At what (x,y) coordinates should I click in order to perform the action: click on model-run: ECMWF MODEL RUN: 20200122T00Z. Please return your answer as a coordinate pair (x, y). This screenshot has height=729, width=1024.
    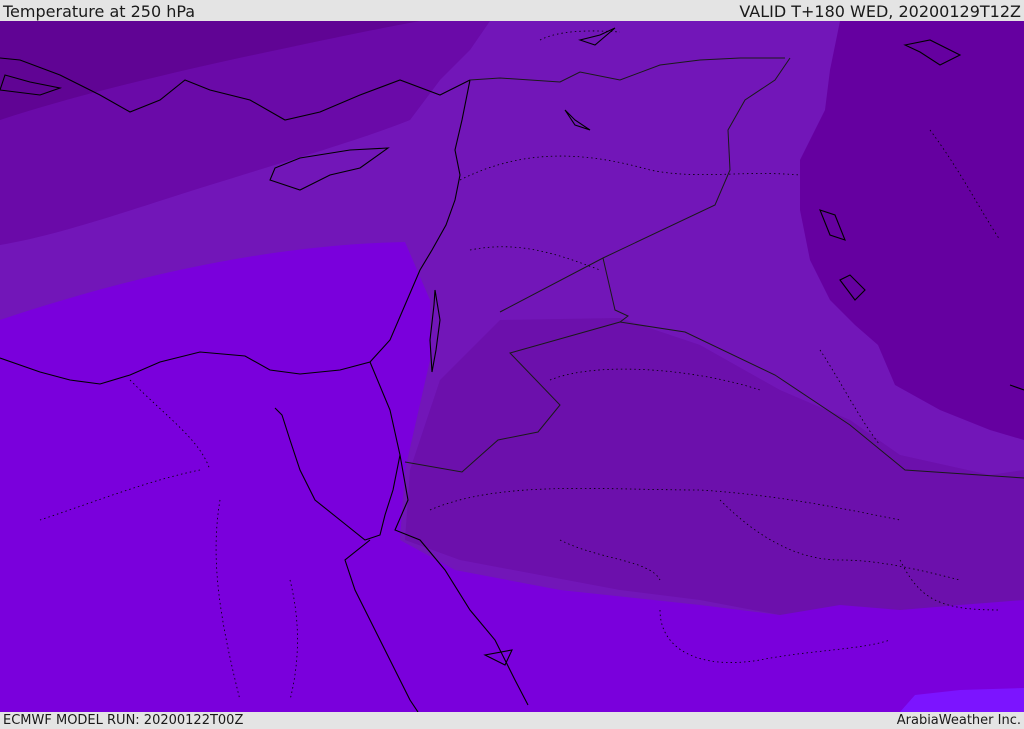
    Looking at the image, I should click on (123, 720).